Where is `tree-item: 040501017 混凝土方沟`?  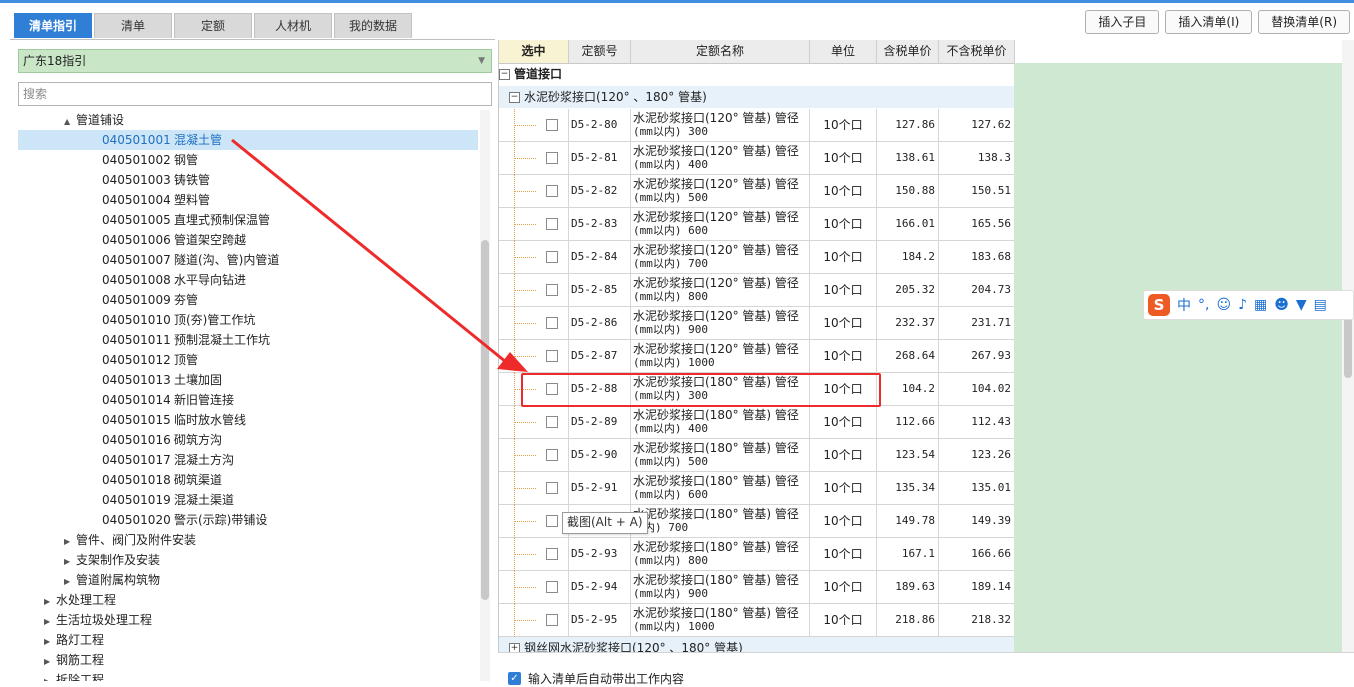 tree-item: 040501017 混凝土方沟 is located at coordinates (248, 460).